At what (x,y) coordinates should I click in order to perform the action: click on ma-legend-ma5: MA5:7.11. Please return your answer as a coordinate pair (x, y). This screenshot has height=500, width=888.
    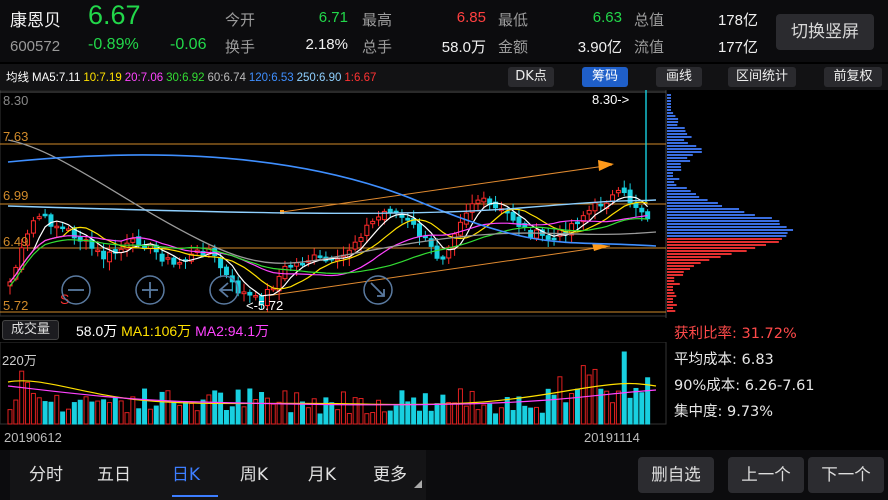
    Looking at the image, I should click on (56, 78).